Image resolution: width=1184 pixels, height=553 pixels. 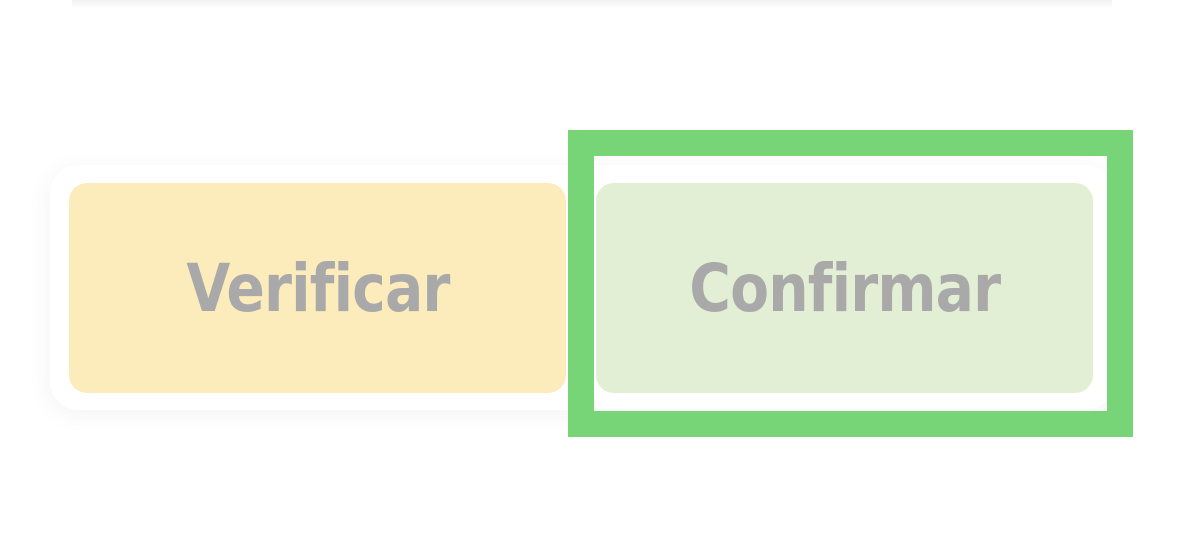 I want to click on verify-button-label: Verificar, so click(x=317, y=288).